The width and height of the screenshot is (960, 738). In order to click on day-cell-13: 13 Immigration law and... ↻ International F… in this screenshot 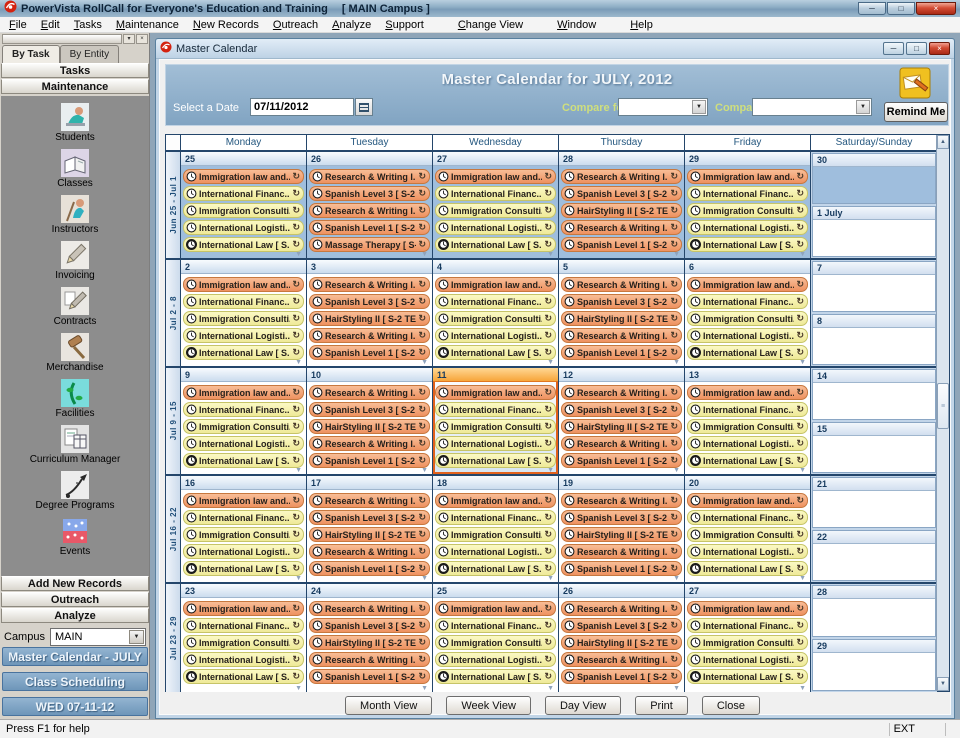, I will do `click(748, 421)`.